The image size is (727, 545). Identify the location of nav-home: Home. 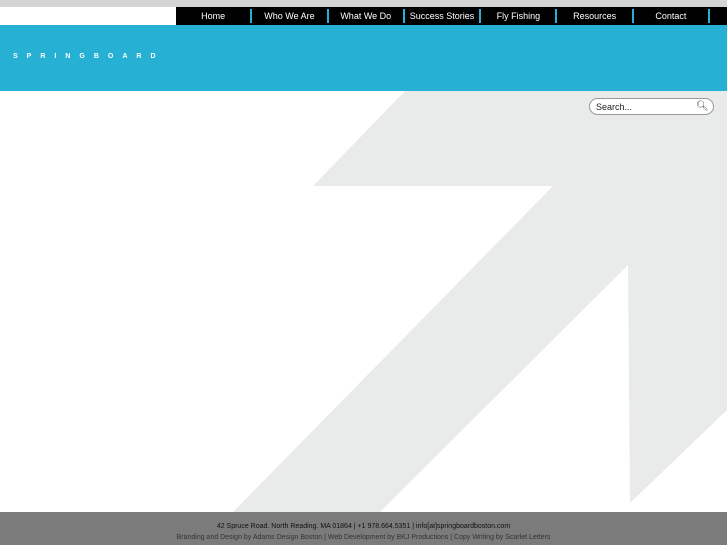
(214, 16).